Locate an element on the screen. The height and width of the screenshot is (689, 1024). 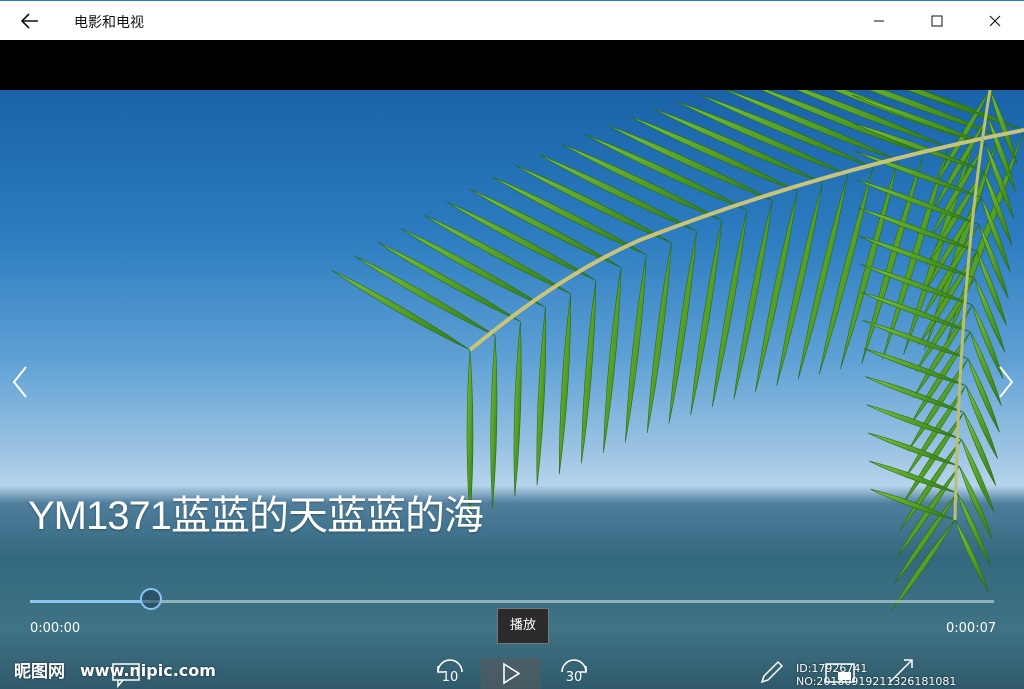
total-time: 0:00:07 is located at coordinates (971, 628).